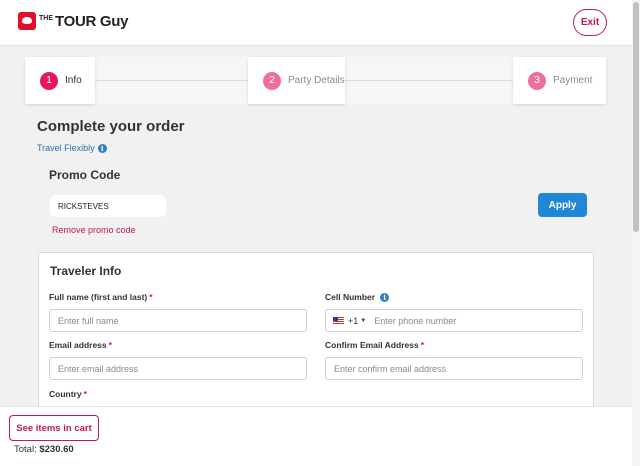 This screenshot has height=466, width=640. I want to click on full-name-label-text: Full name (first and last), so click(98, 297).